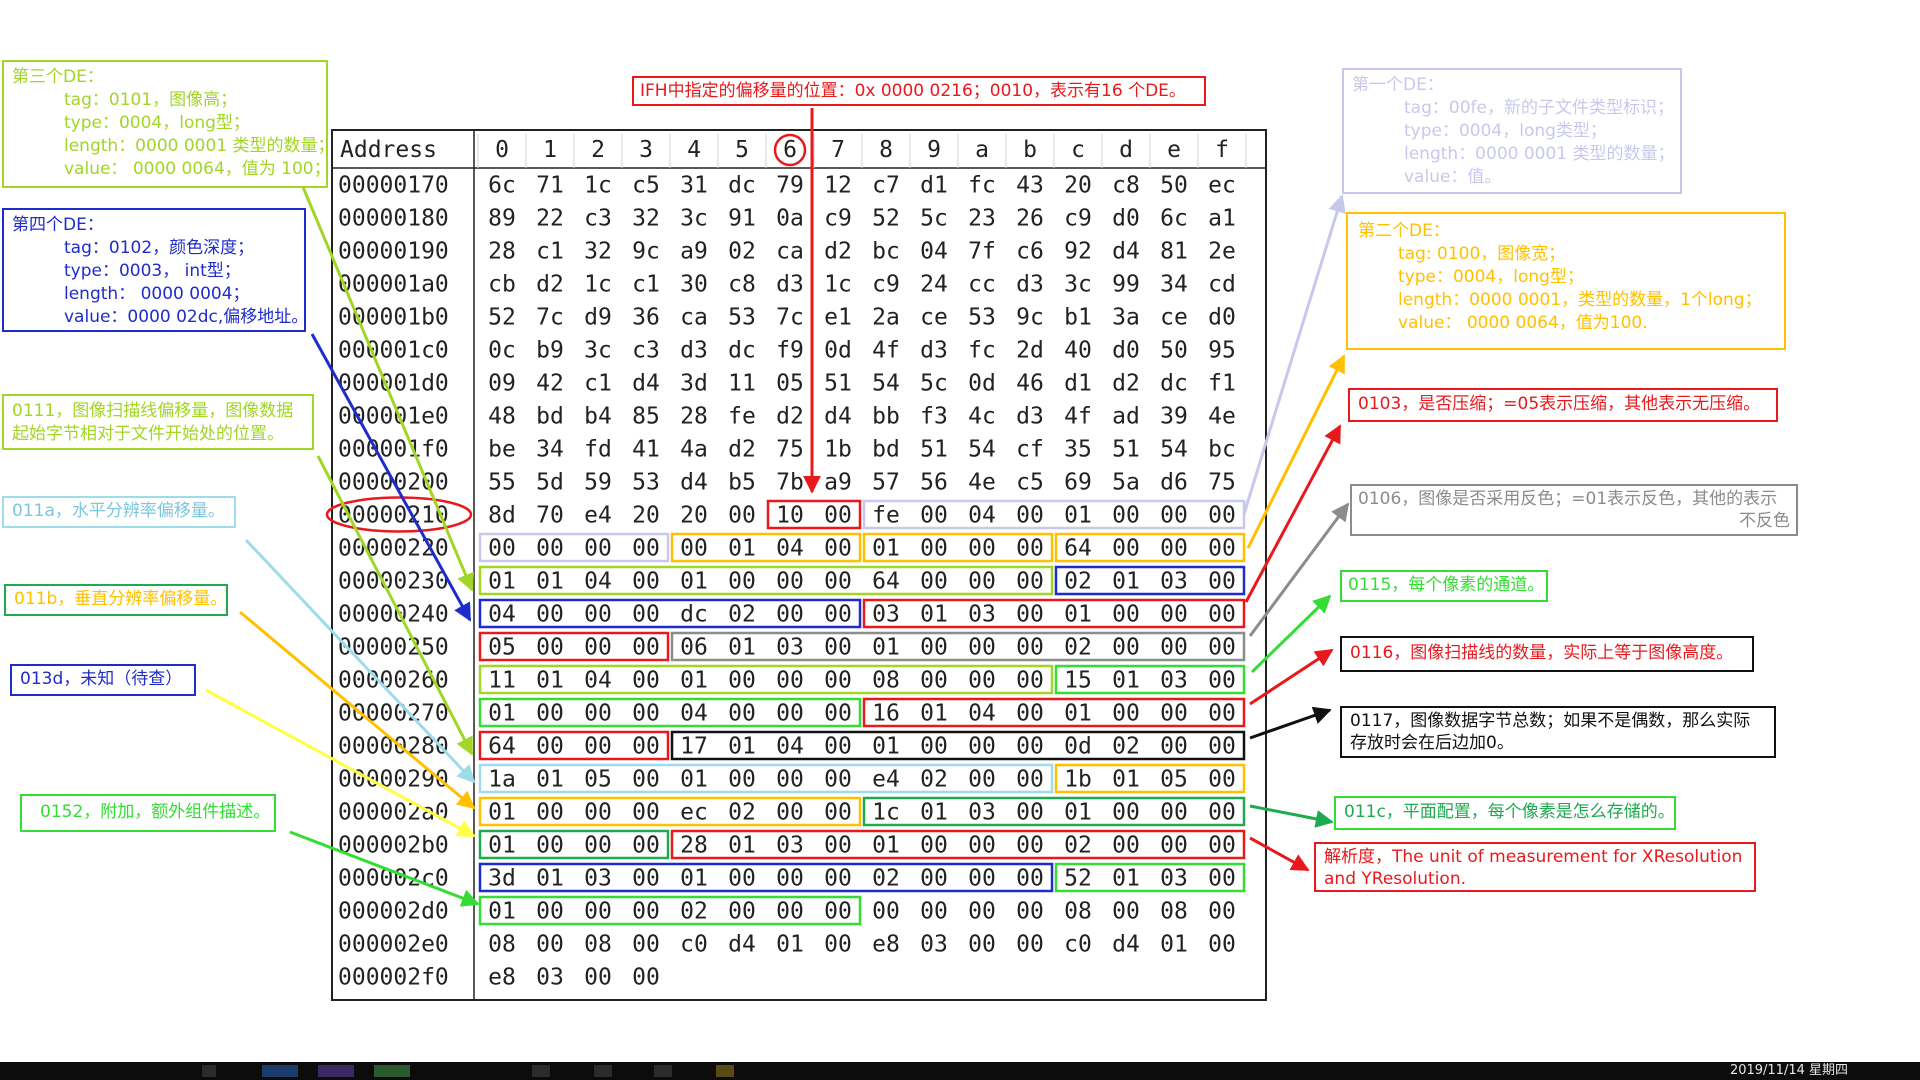 The width and height of the screenshot is (1920, 1080). Describe the element at coordinates (158, 422) in the screenshot. I see `tag-0111-note: 0111，图像扫描线偏移量，图像数据 起始字节相对于文件开始处的位置。` at that location.